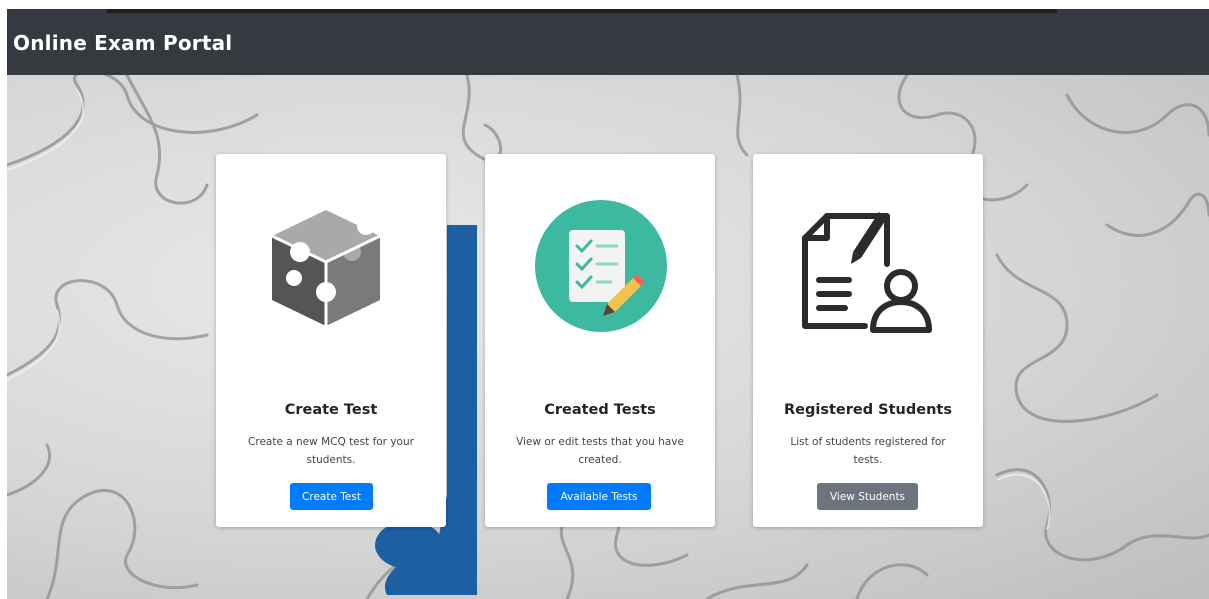 This screenshot has height=599, width=1209. Describe the element at coordinates (331, 451) in the screenshot. I see `card-text: Create a new MCQ test for your students.` at that location.